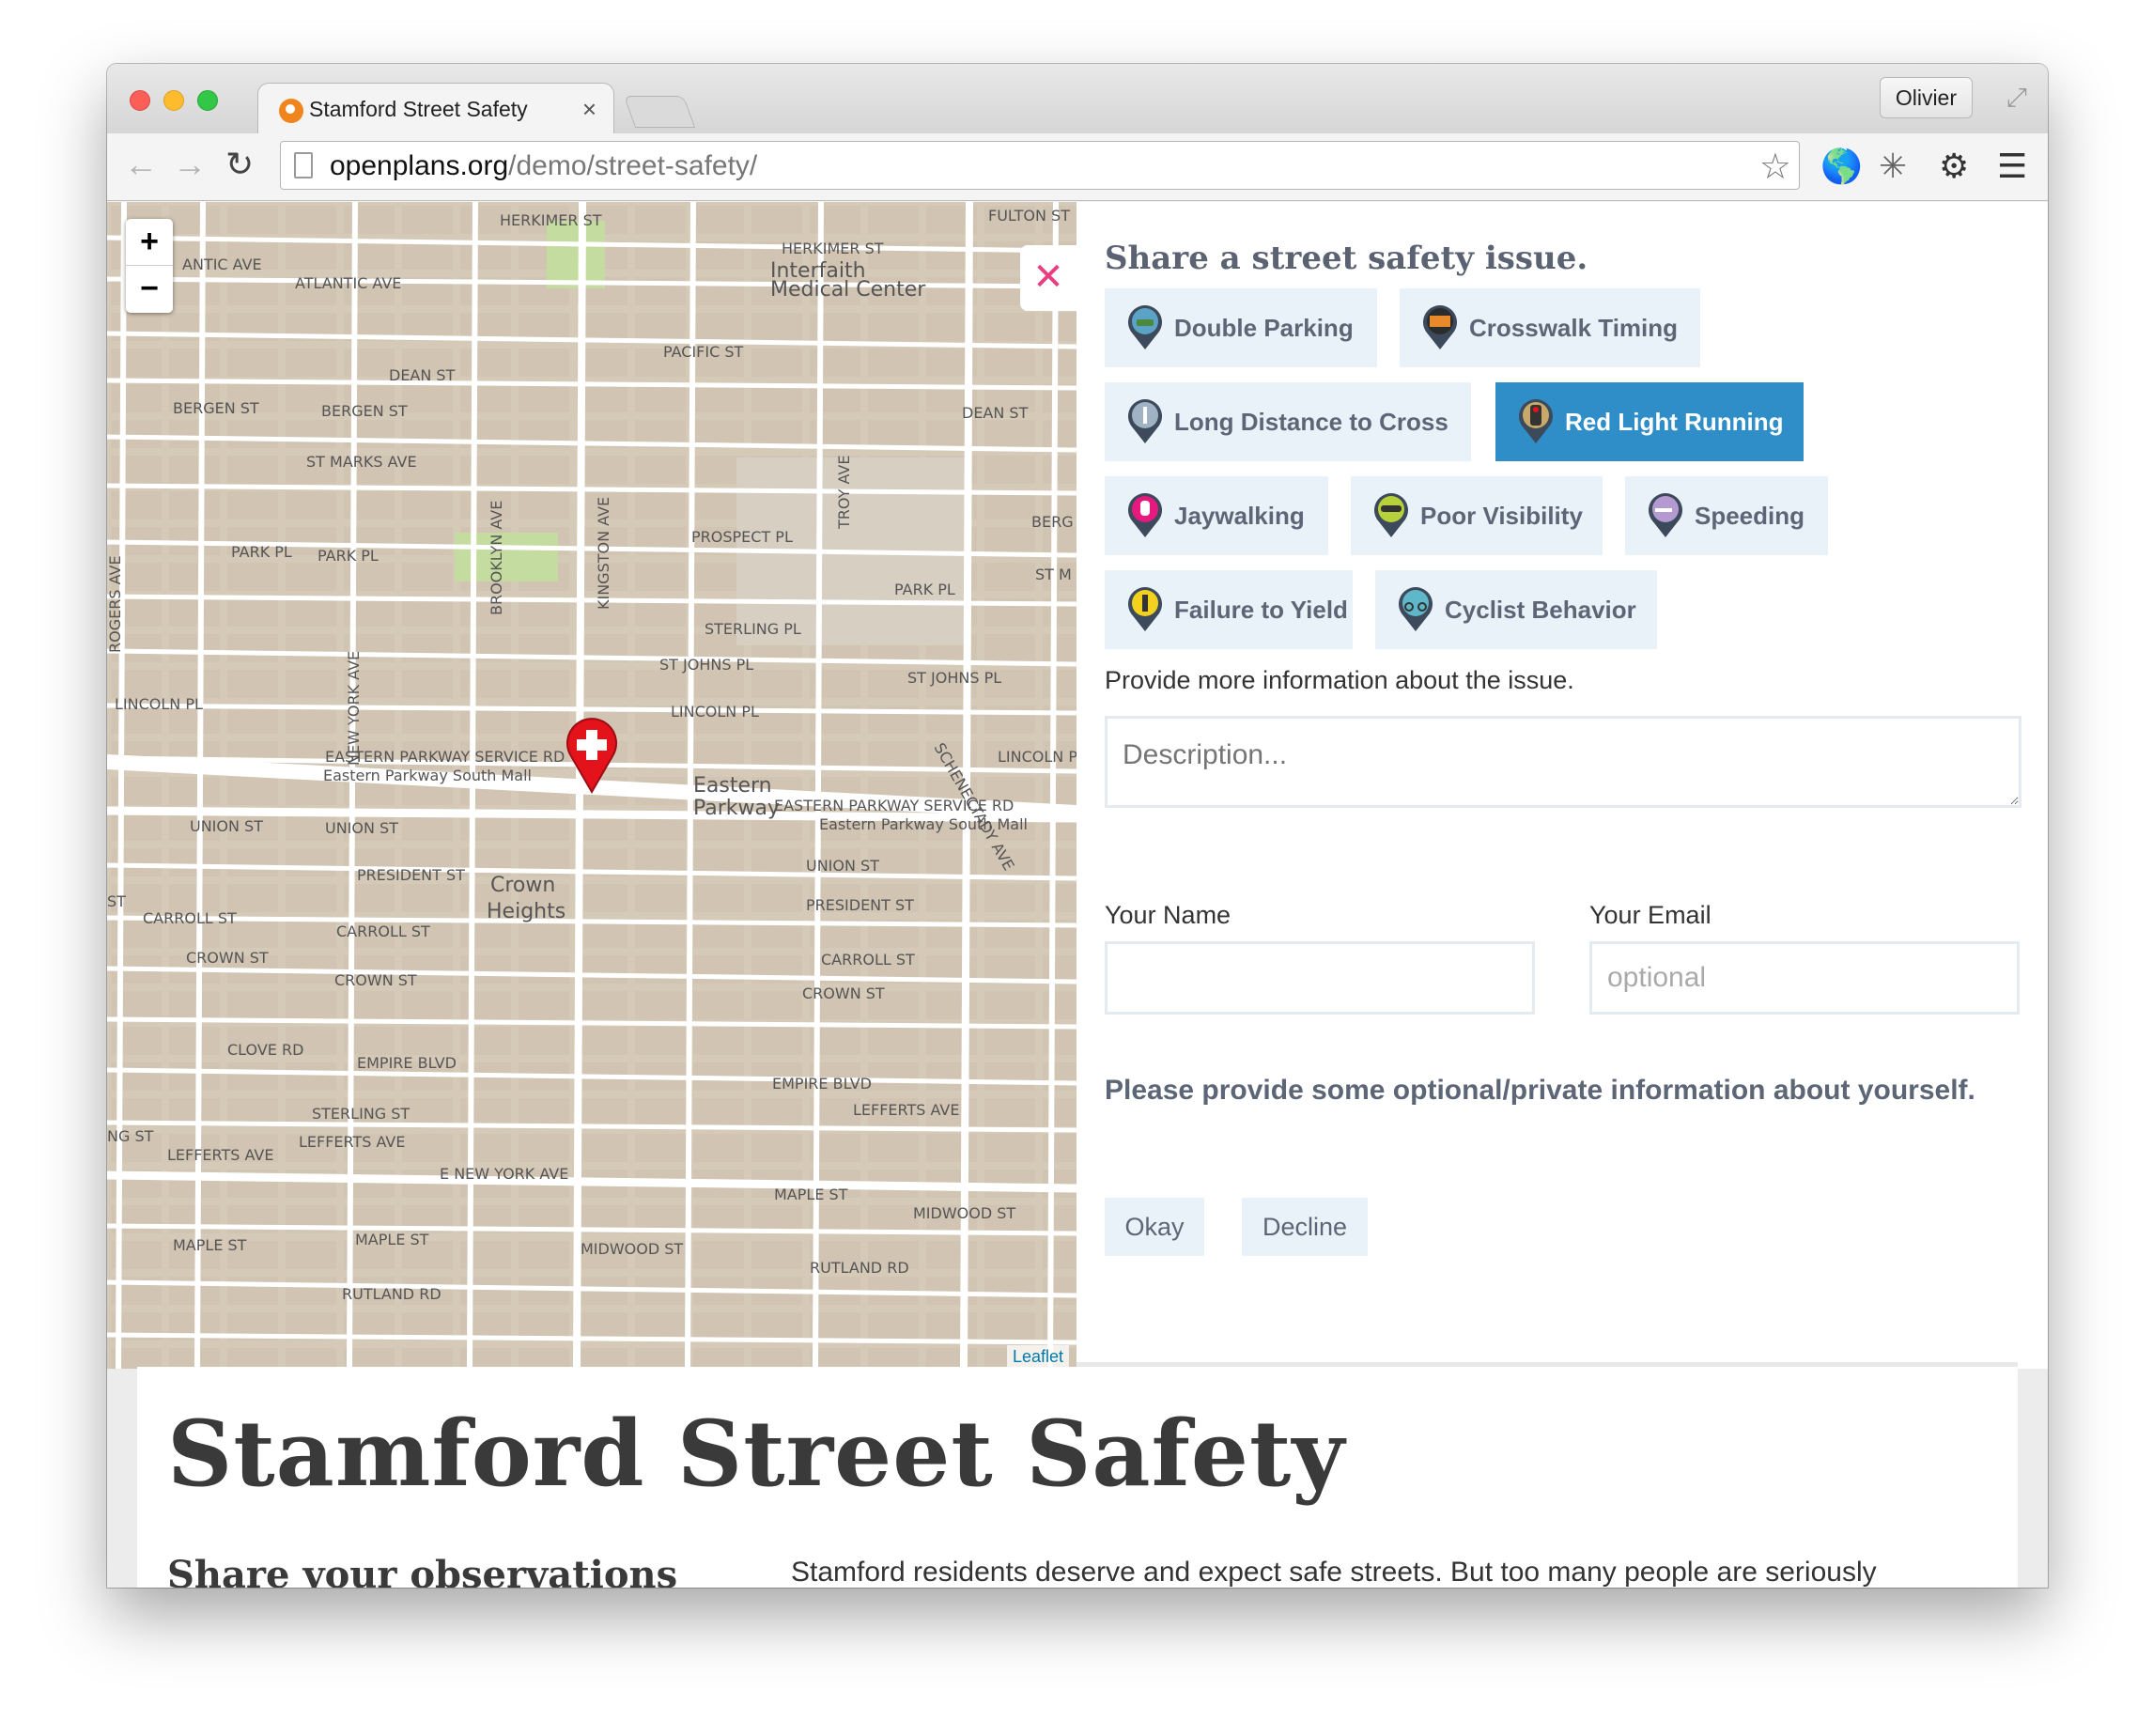 This screenshot has width=2153, height=1736. I want to click on url-host: openplans.org, so click(419, 165).